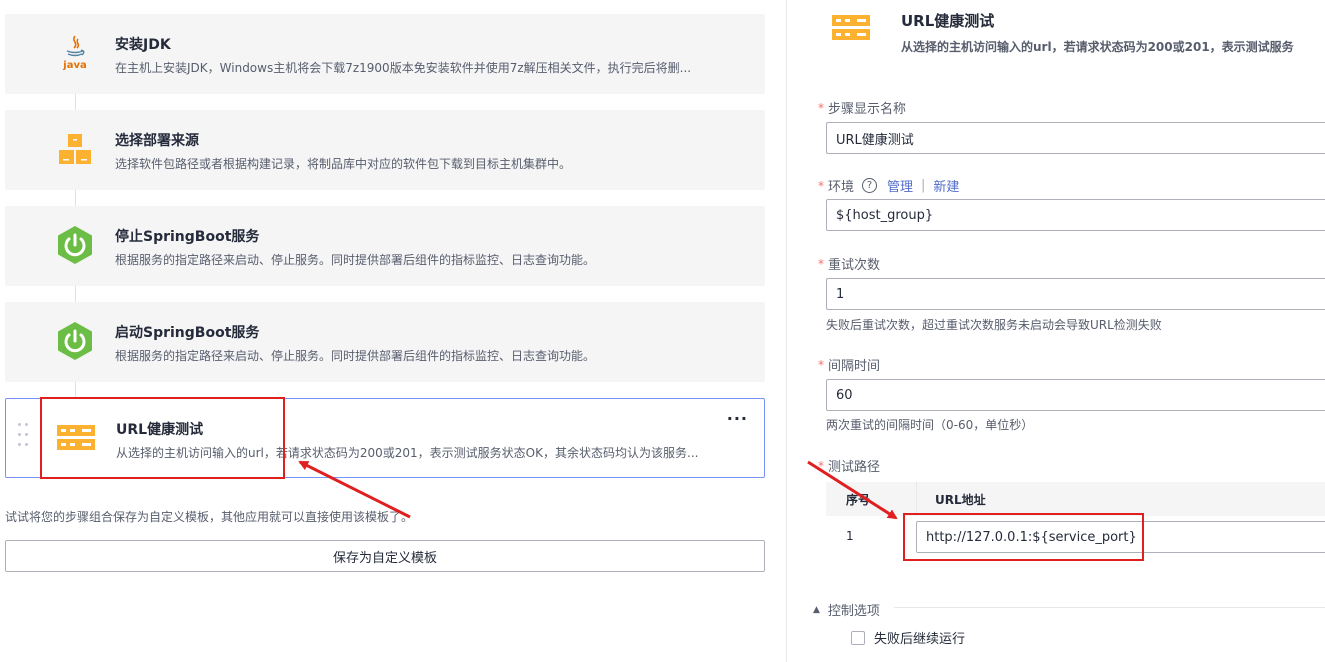 This screenshot has height=662, width=1325. Describe the element at coordinates (1120, 537) in the screenshot. I see `url-input: http://127.0.0.1:${service_port}` at that location.